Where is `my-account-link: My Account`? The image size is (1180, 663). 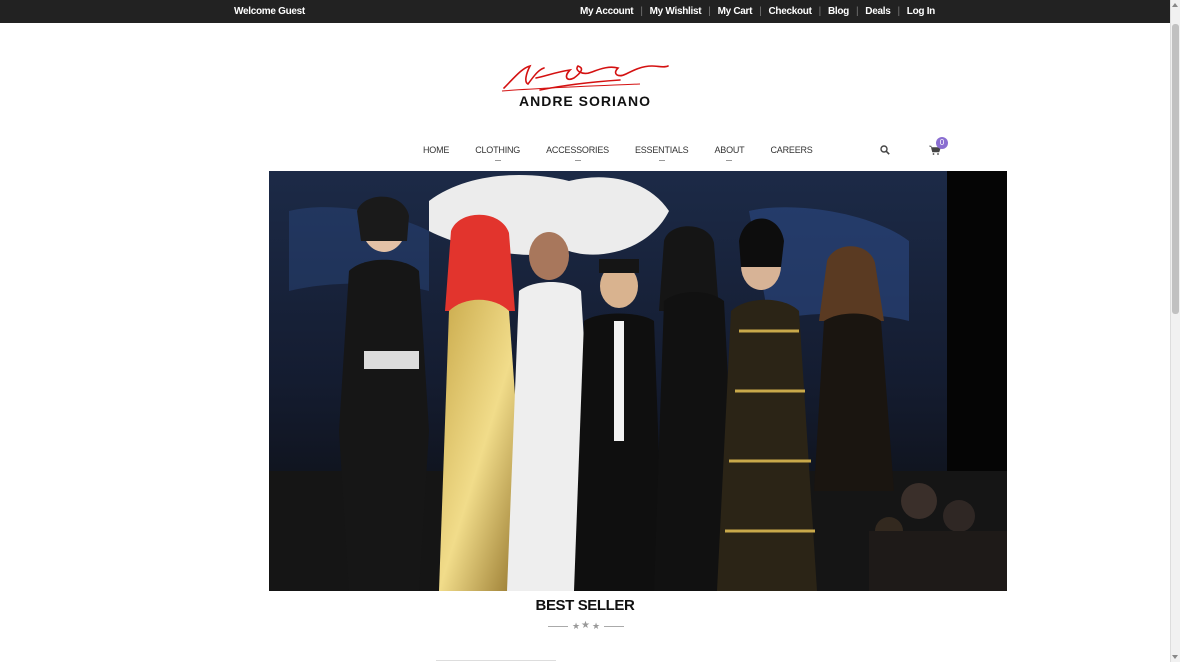 my-account-link: My Account is located at coordinates (607, 11).